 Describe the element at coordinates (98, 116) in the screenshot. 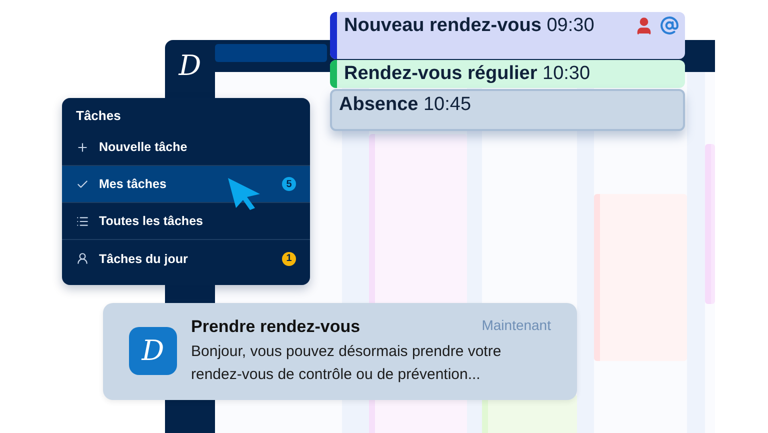

I see `menu-title: Tâches` at that location.